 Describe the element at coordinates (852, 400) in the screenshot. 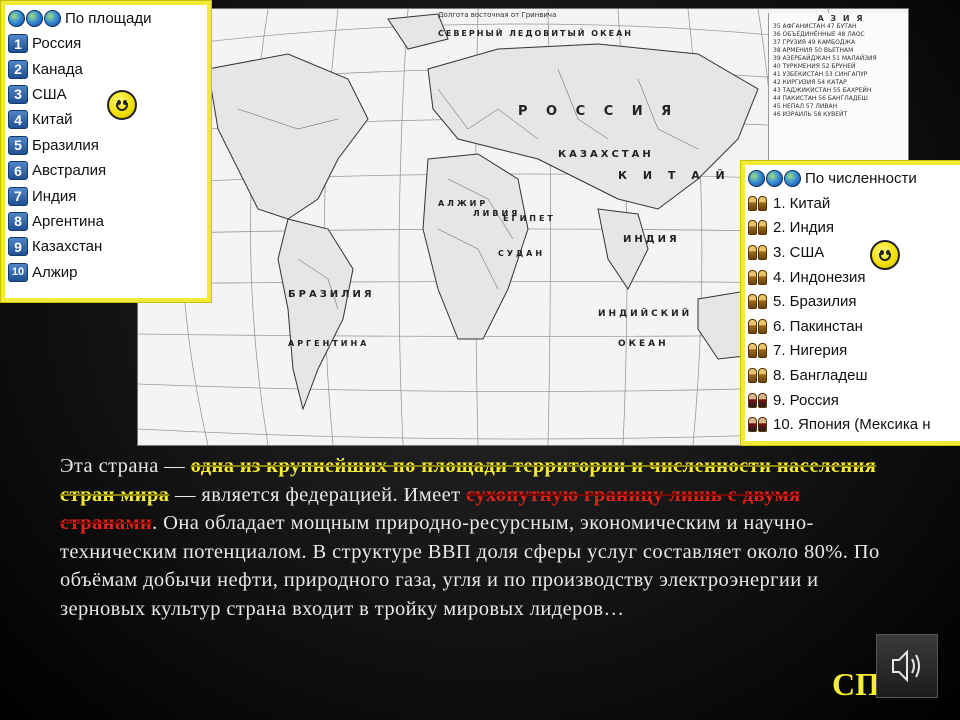

I see `pop-list-item: 9. Россия` at that location.